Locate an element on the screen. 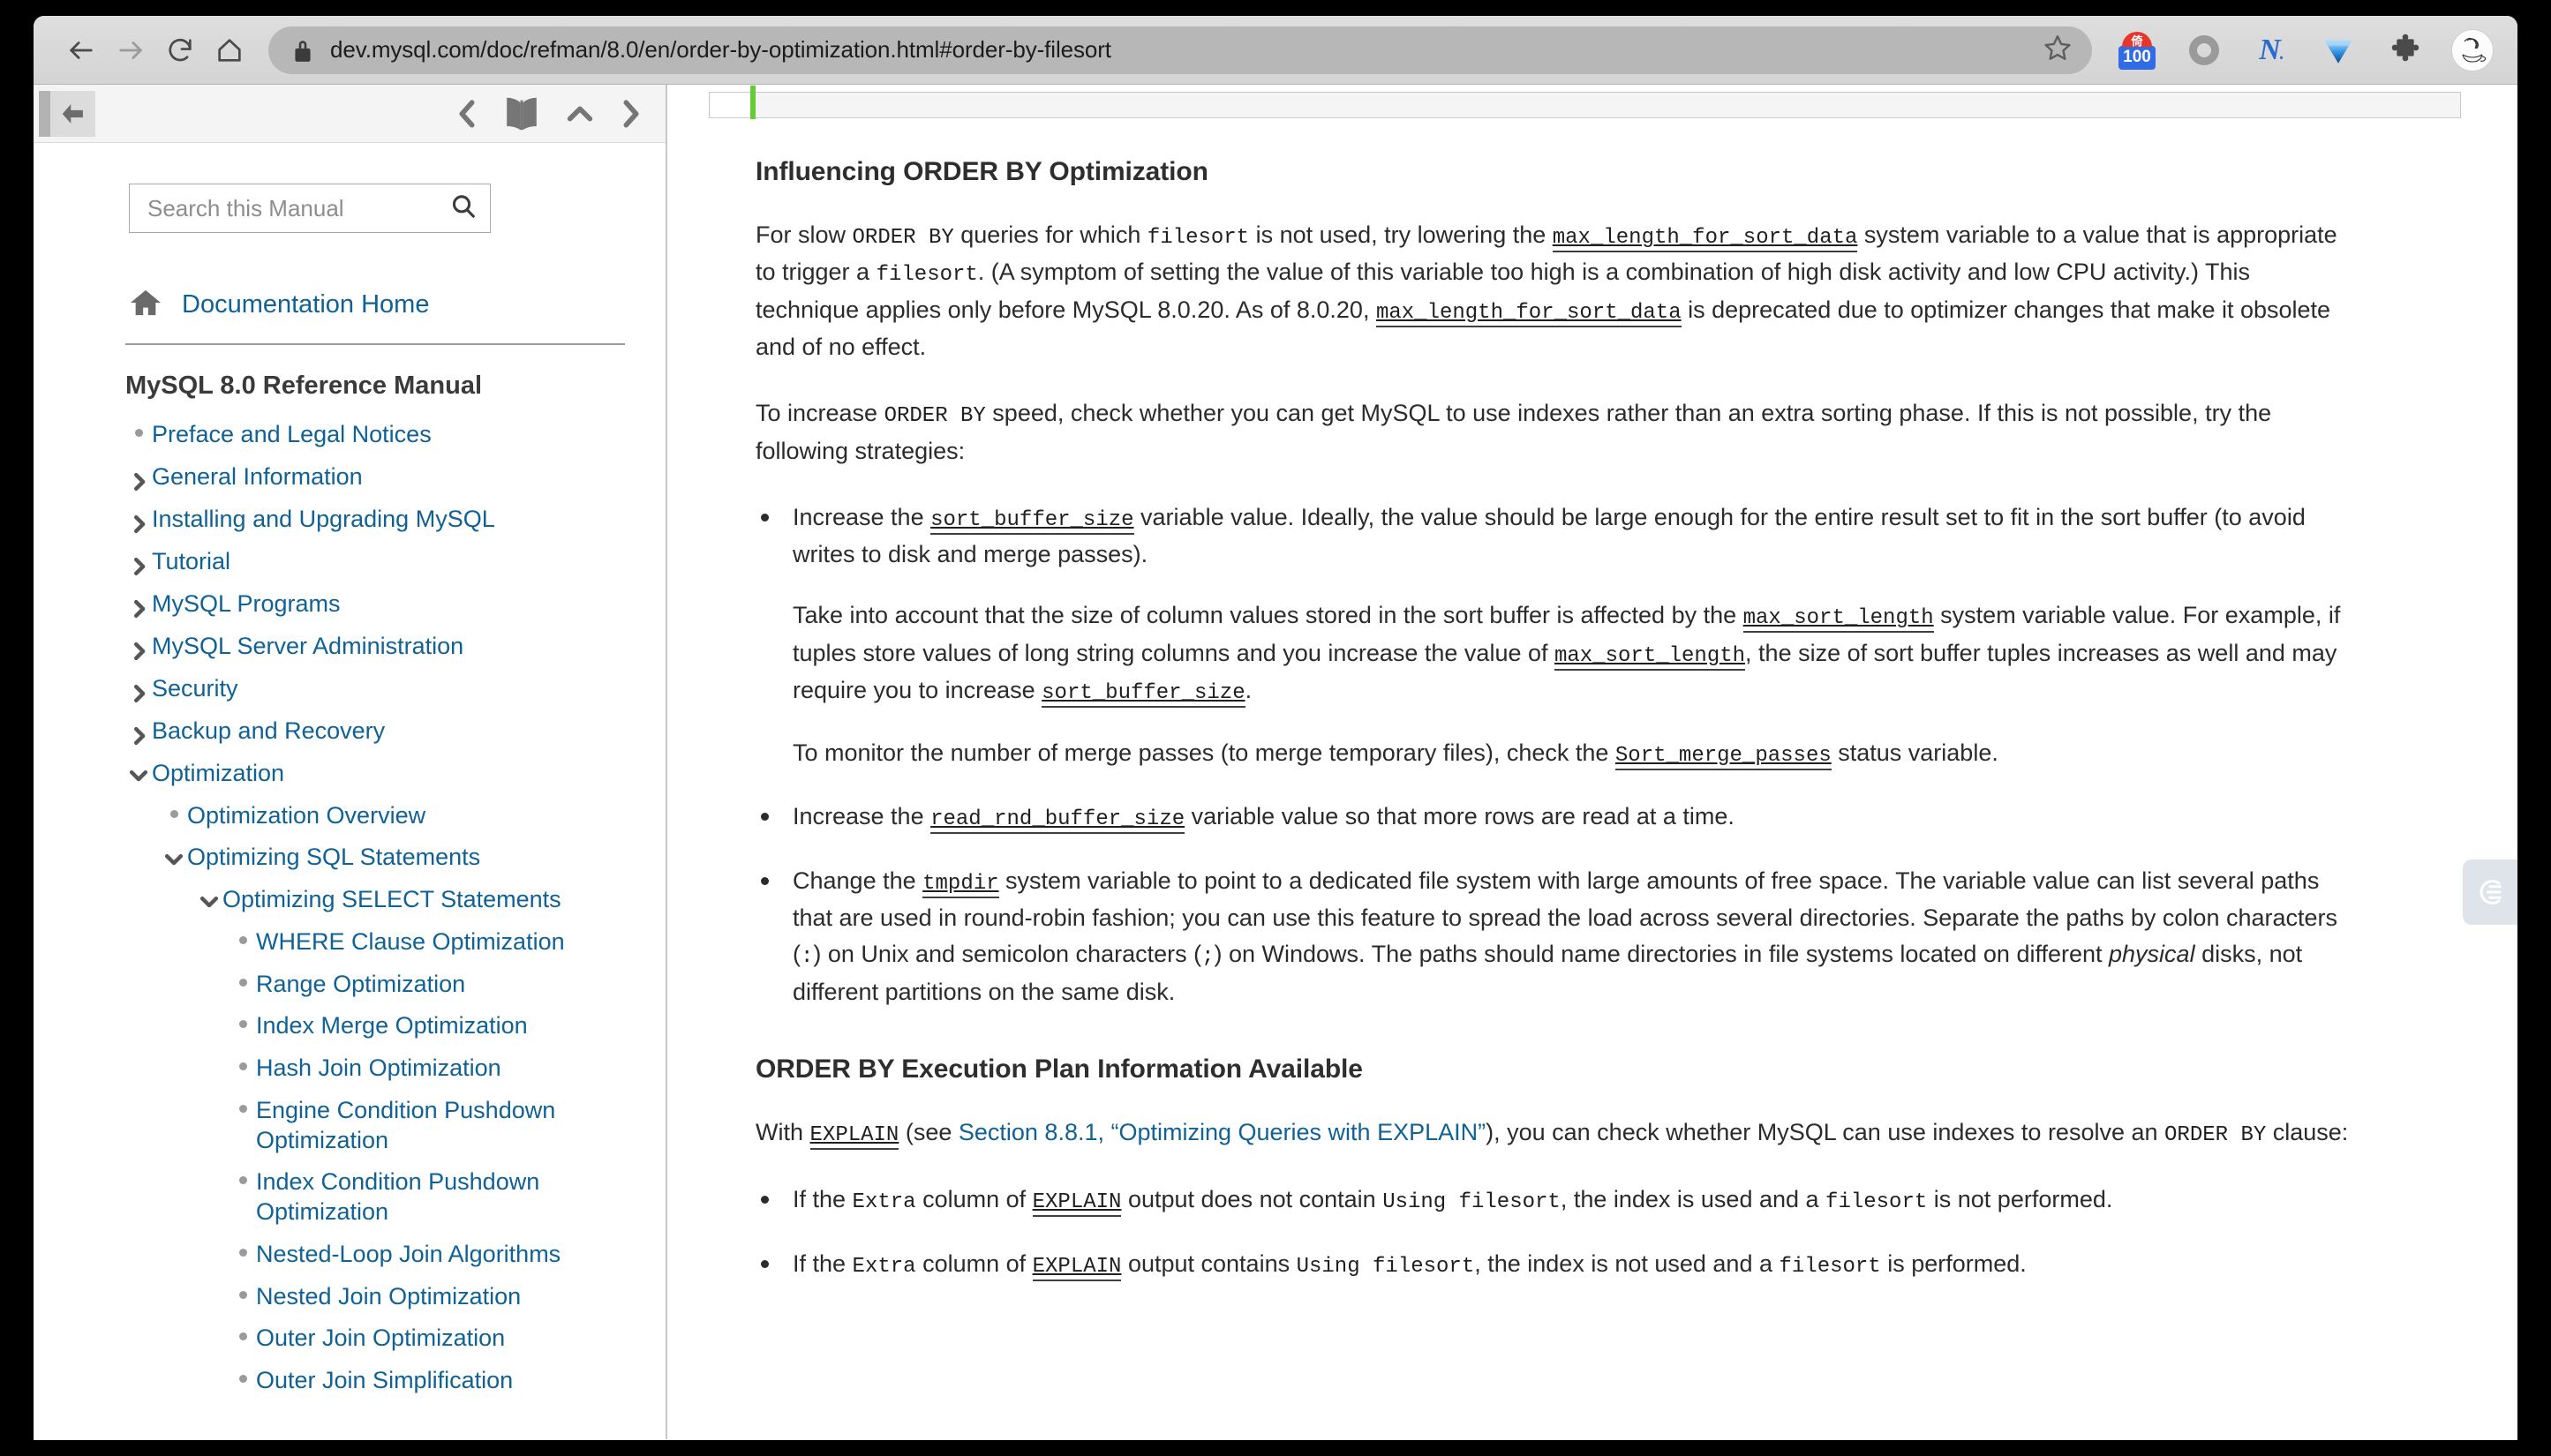 The width and height of the screenshot is (2551, 1456). sidebar-item-where-clause-optimization: WHERE Clause Optimization is located at coordinates (448, 942).